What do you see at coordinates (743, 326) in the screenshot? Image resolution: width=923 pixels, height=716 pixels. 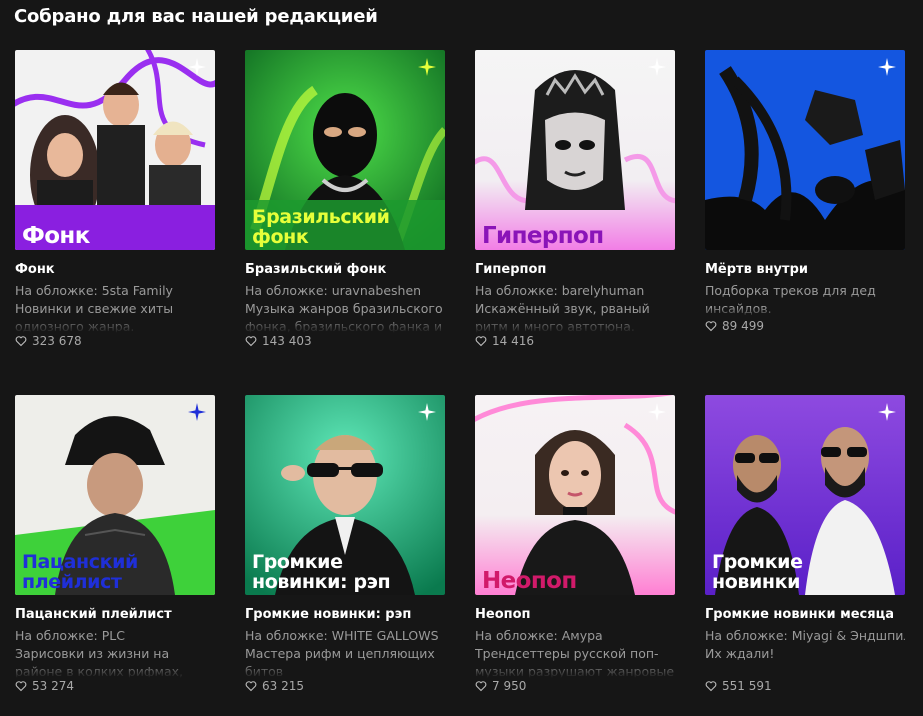 I see `likes-count: 89 499` at bounding box center [743, 326].